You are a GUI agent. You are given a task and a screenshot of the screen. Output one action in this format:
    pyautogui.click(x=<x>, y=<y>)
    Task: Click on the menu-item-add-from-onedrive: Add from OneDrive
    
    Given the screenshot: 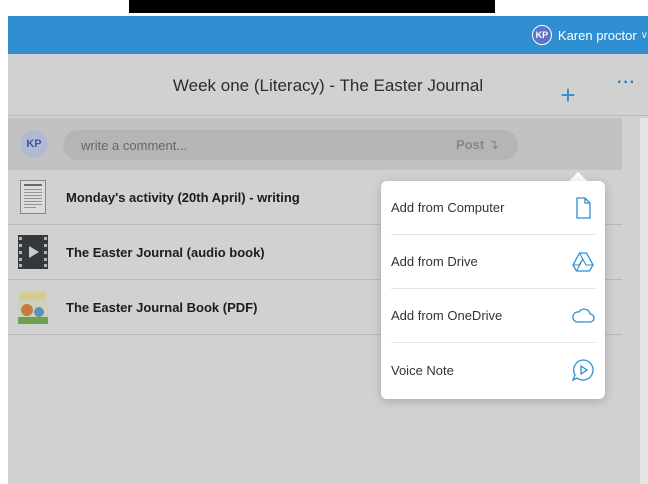 What is the action you would take?
    pyautogui.click(x=493, y=316)
    